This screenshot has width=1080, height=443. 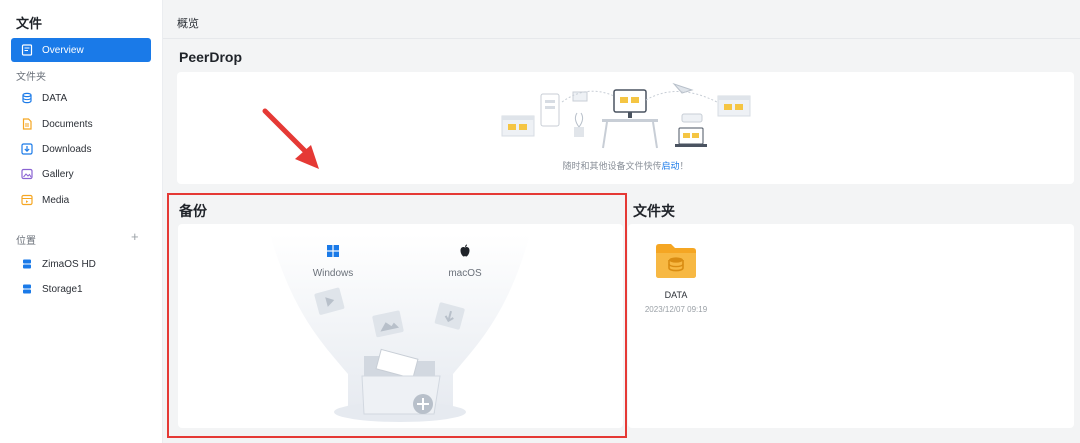 What do you see at coordinates (81, 200) in the screenshot?
I see `sidebar-item-media: Media` at bounding box center [81, 200].